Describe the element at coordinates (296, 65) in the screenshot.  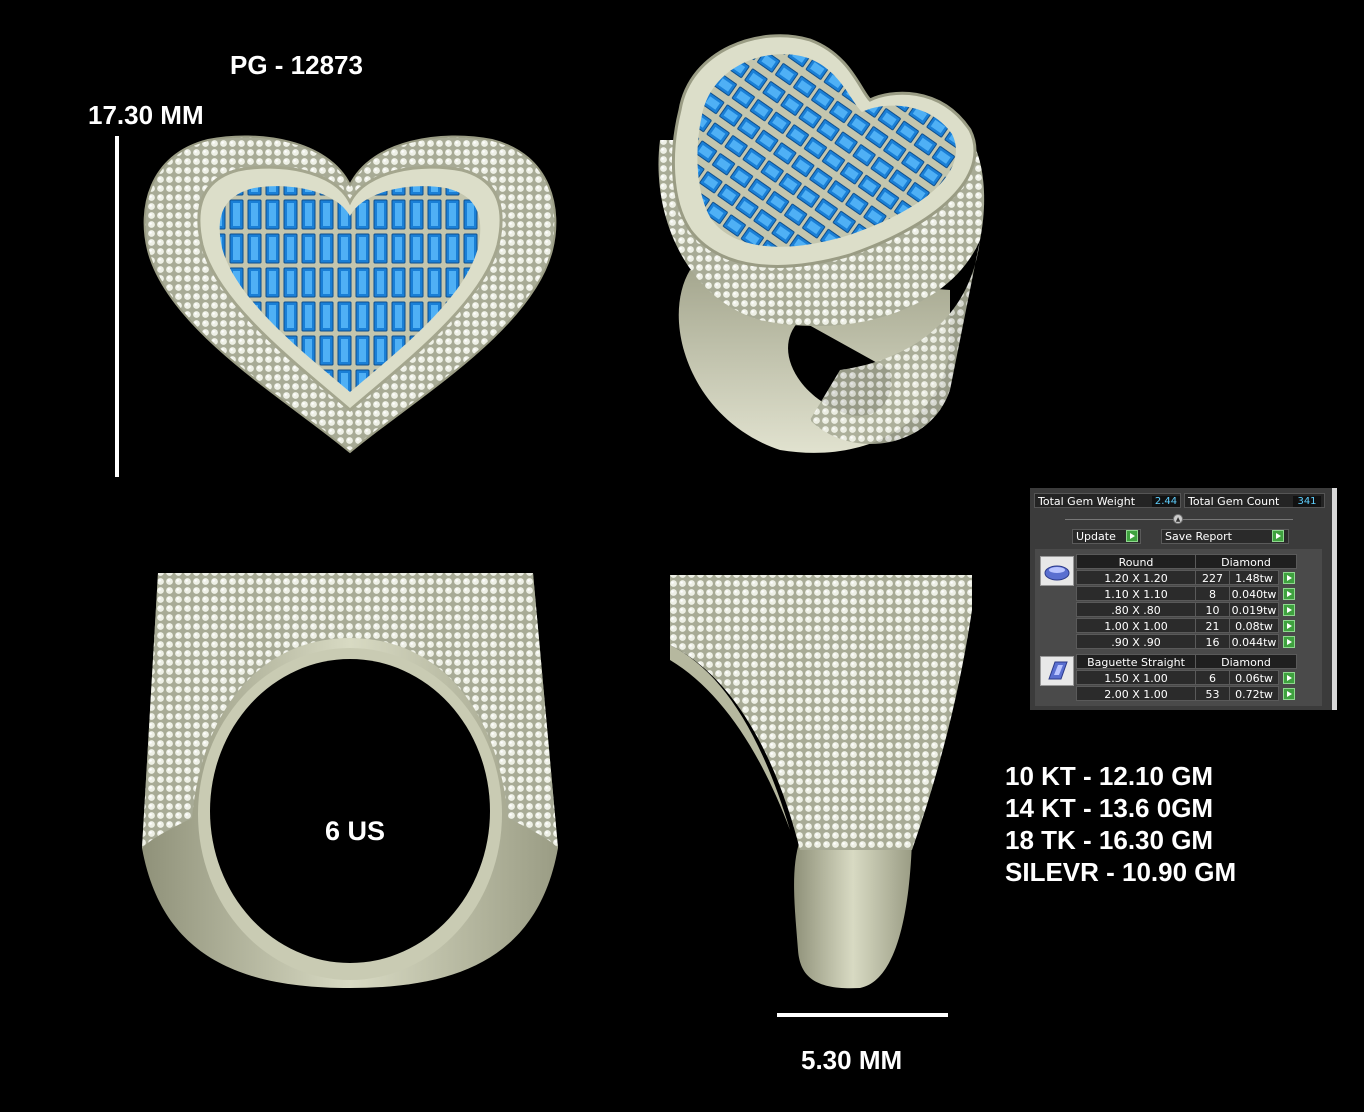
I see `design-code-label: PG - 12873` at that location.